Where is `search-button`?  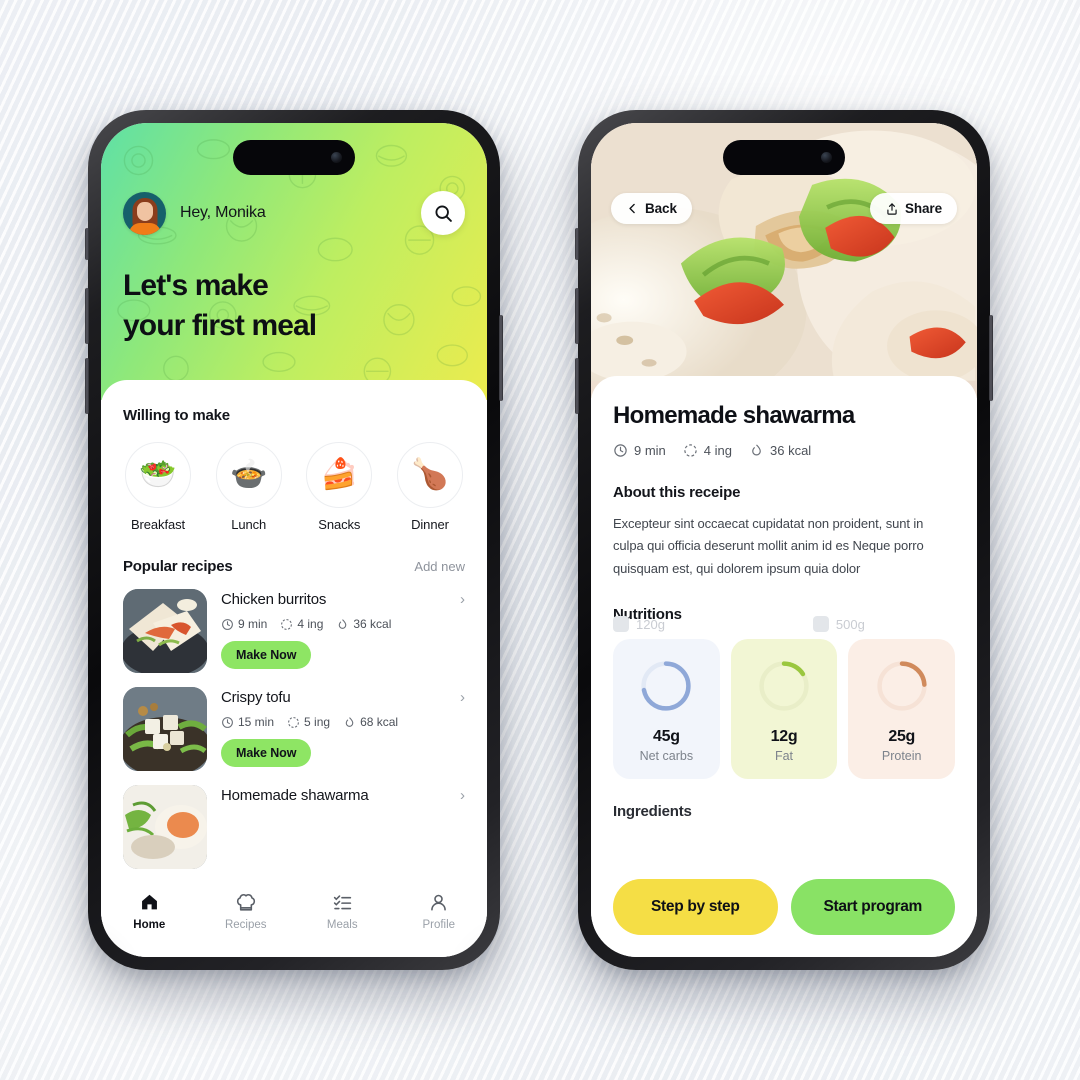
search-button is located at coordinates (443, 213).